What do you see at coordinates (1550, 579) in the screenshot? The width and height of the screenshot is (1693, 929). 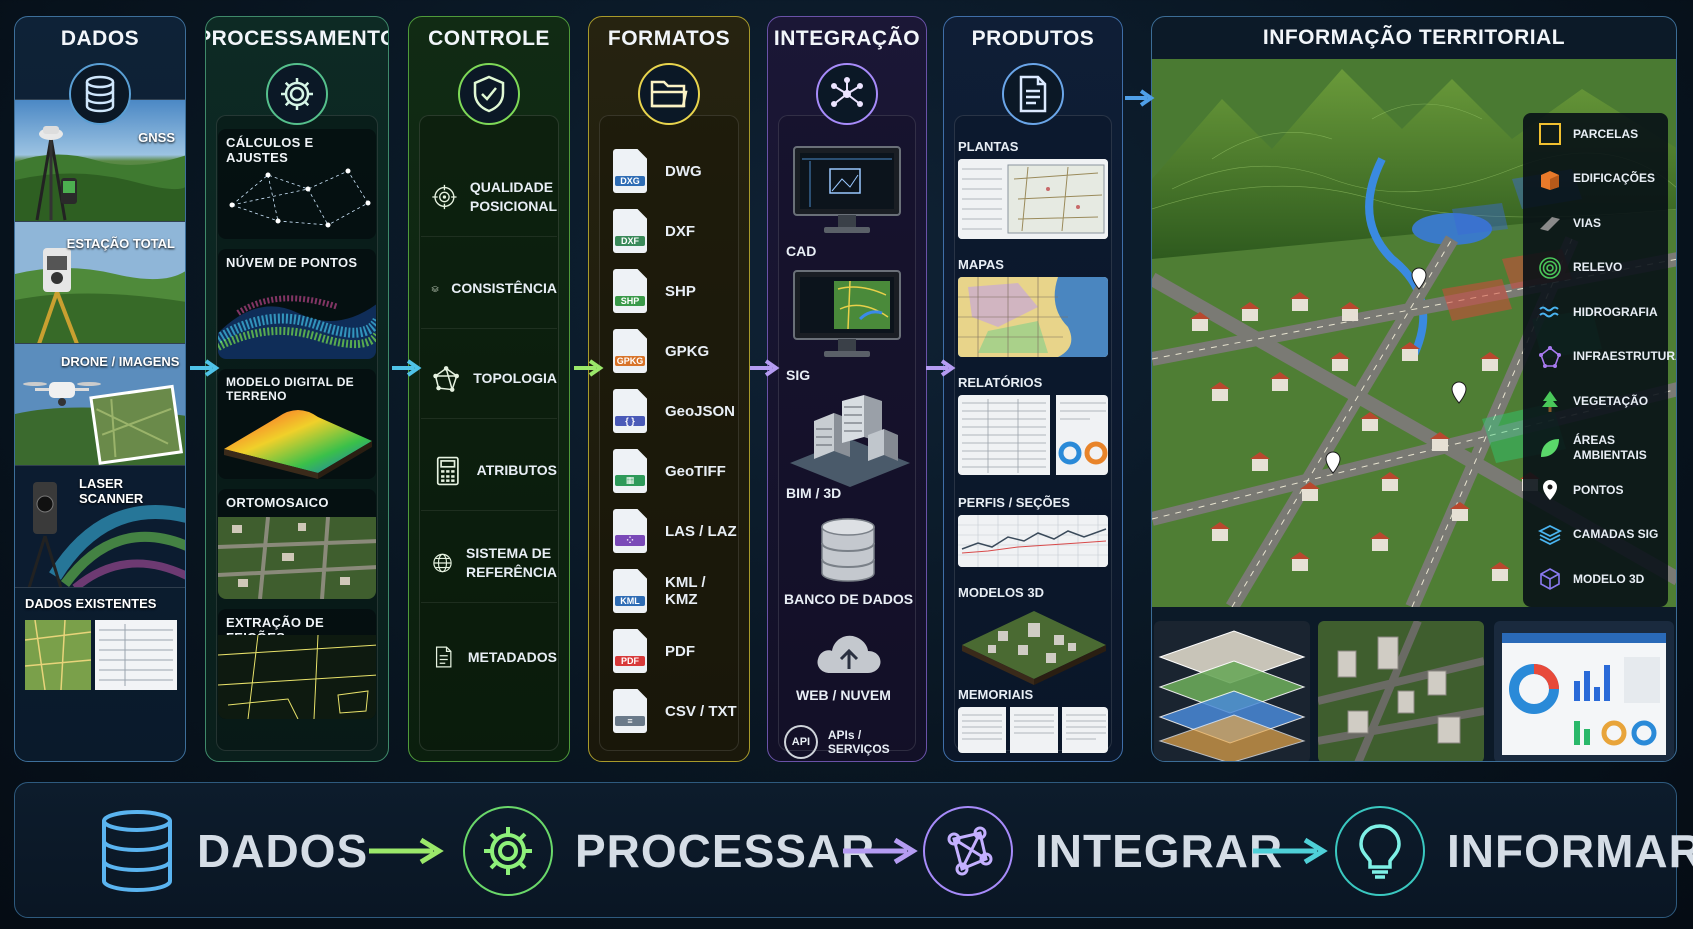 I see `cube-icon` at bounding box center [1550, 579].